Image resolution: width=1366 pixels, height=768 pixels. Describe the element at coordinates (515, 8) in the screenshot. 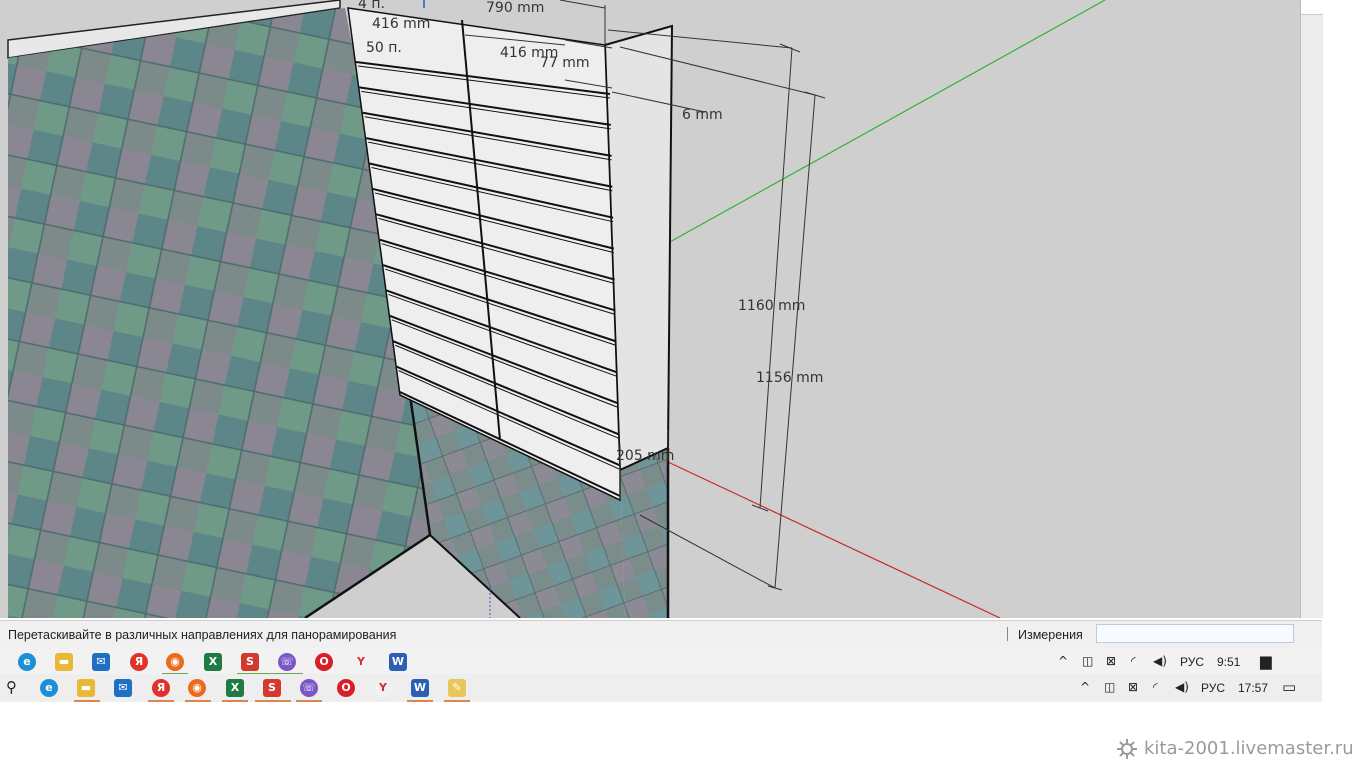

I see `dim-790: 790 mm` at that location.